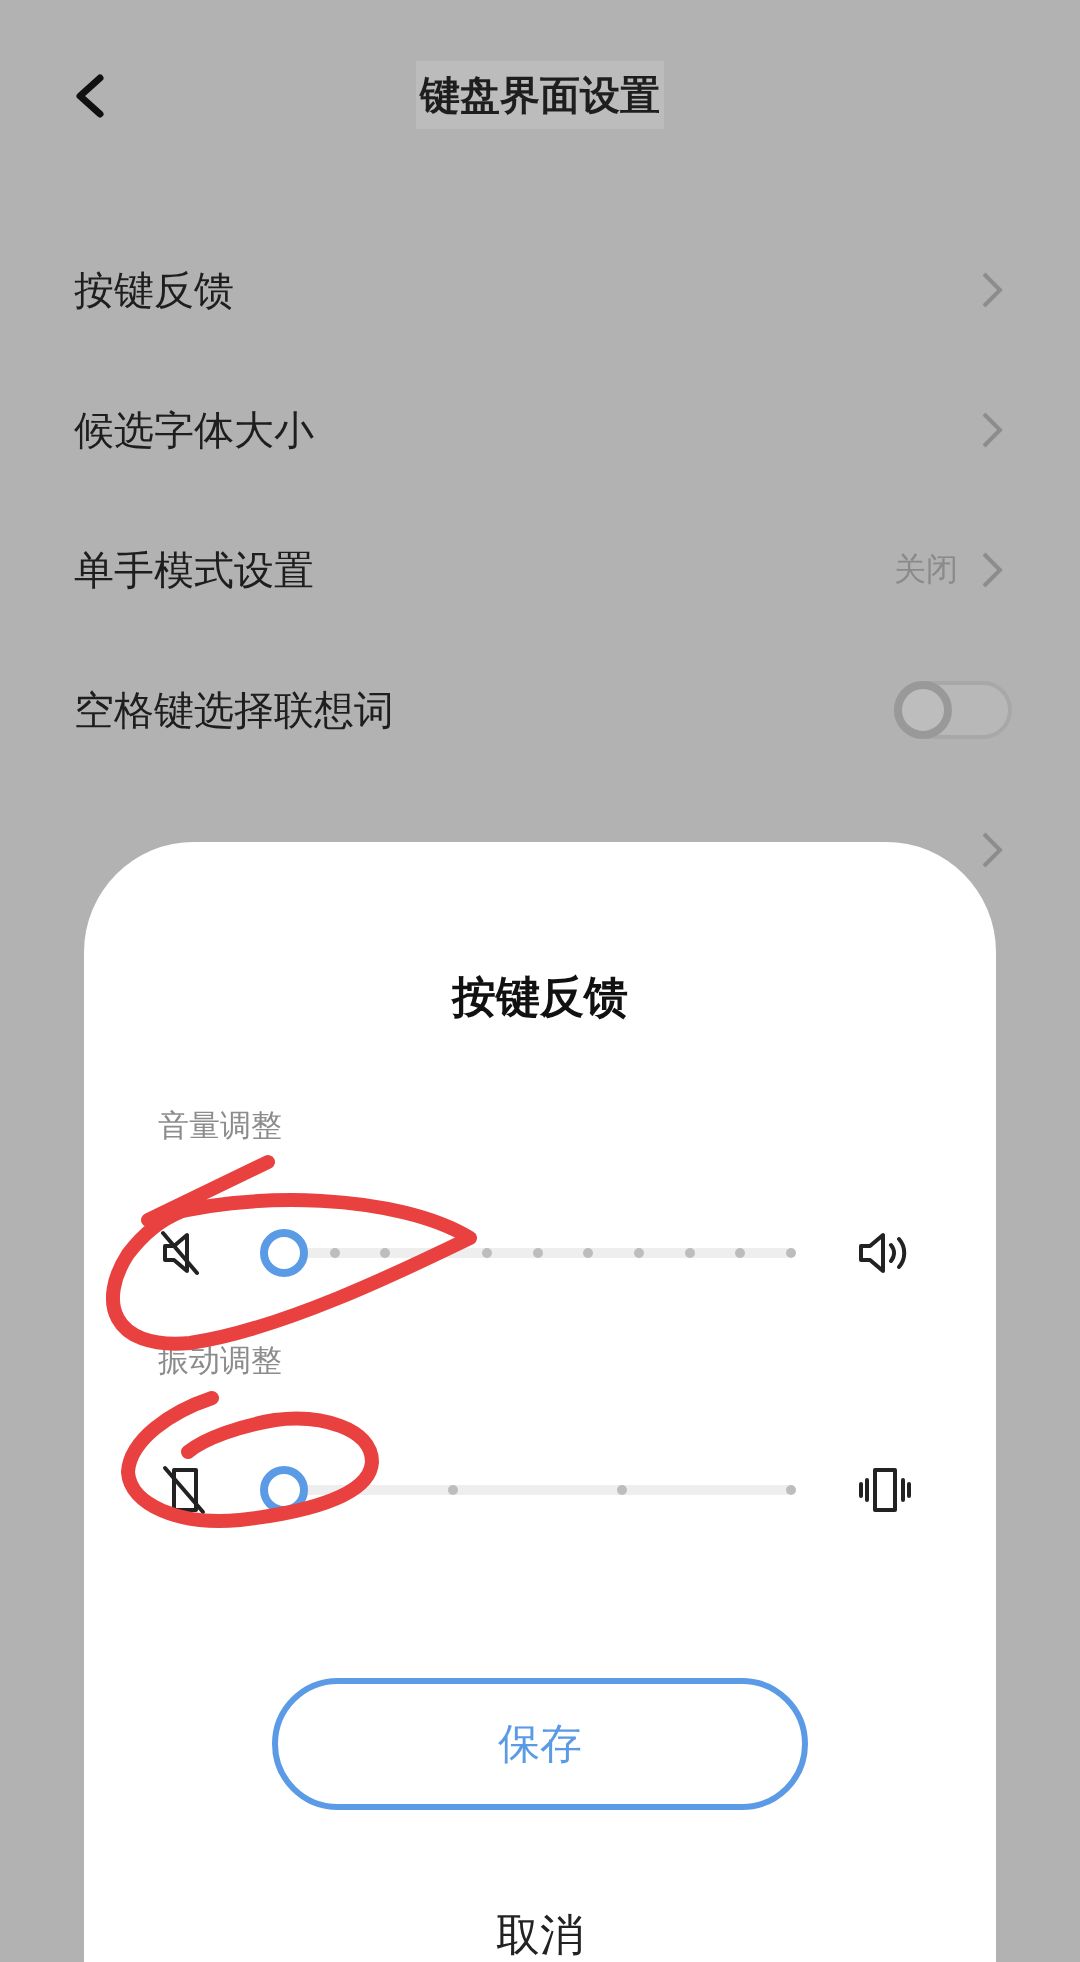 This screenshot has width=1080, height=1962. I want to click on dialog-title: 按键反馈, so click(539, 997).